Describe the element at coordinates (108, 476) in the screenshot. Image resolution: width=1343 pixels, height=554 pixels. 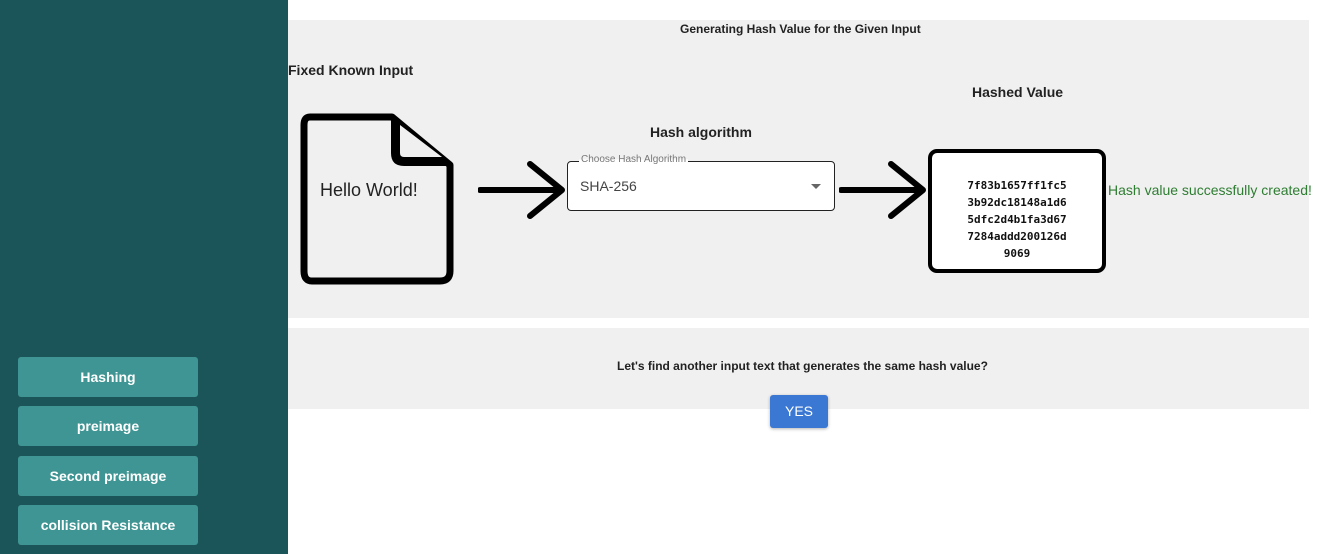
I see `nav-second-preimage-button: Second preimage` at that location.